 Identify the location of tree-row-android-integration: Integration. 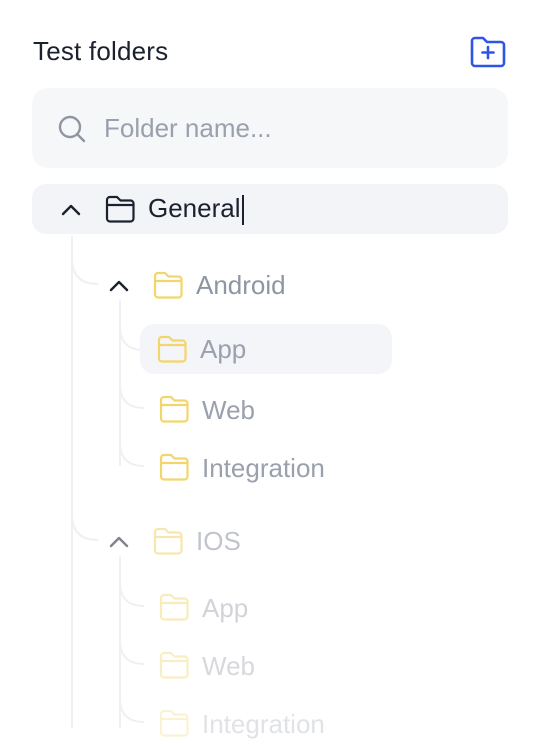
(267, 466).